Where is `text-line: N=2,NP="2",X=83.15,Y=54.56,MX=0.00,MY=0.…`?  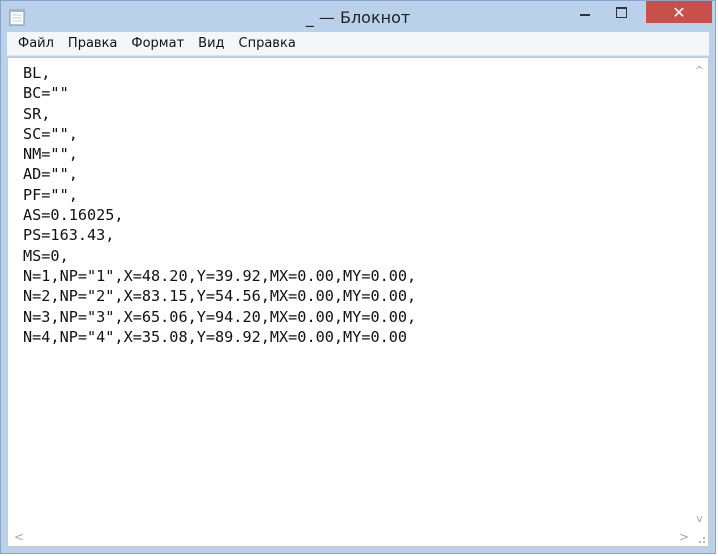 text-line: N=2,NP="2",X=83.15,Y=54.56,MX=0.00,MY=0.… is located at coordinates (220, 296).